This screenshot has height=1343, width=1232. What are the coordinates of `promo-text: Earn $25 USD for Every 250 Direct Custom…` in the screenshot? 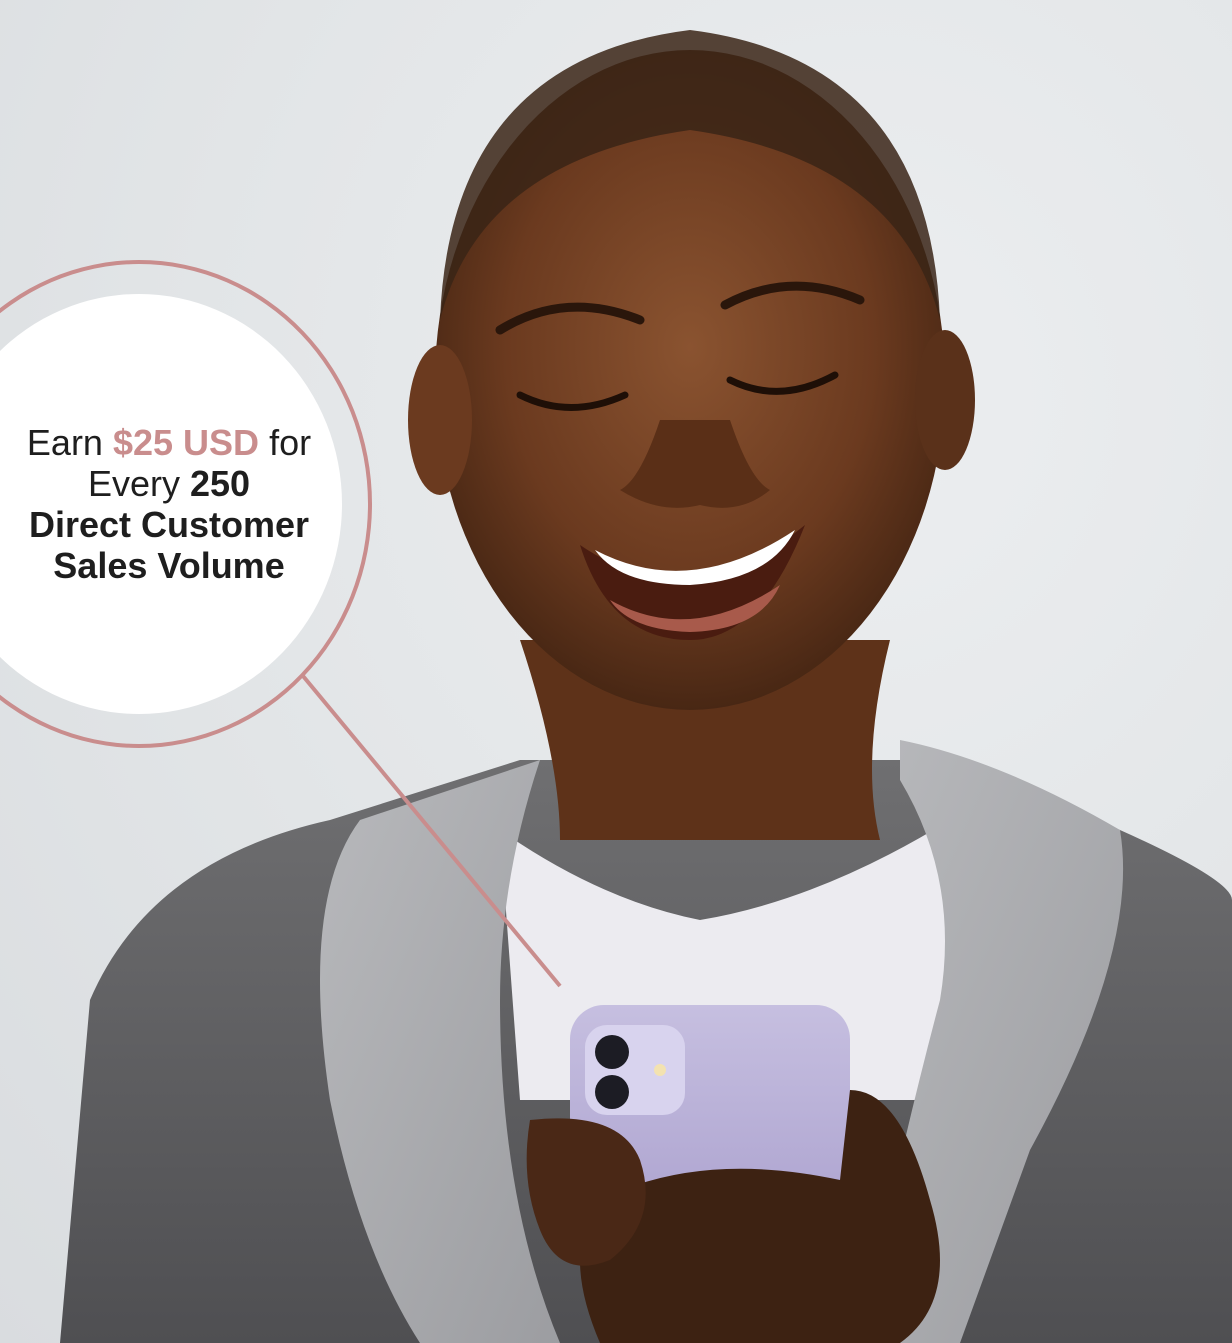 It's located at (169, 504).